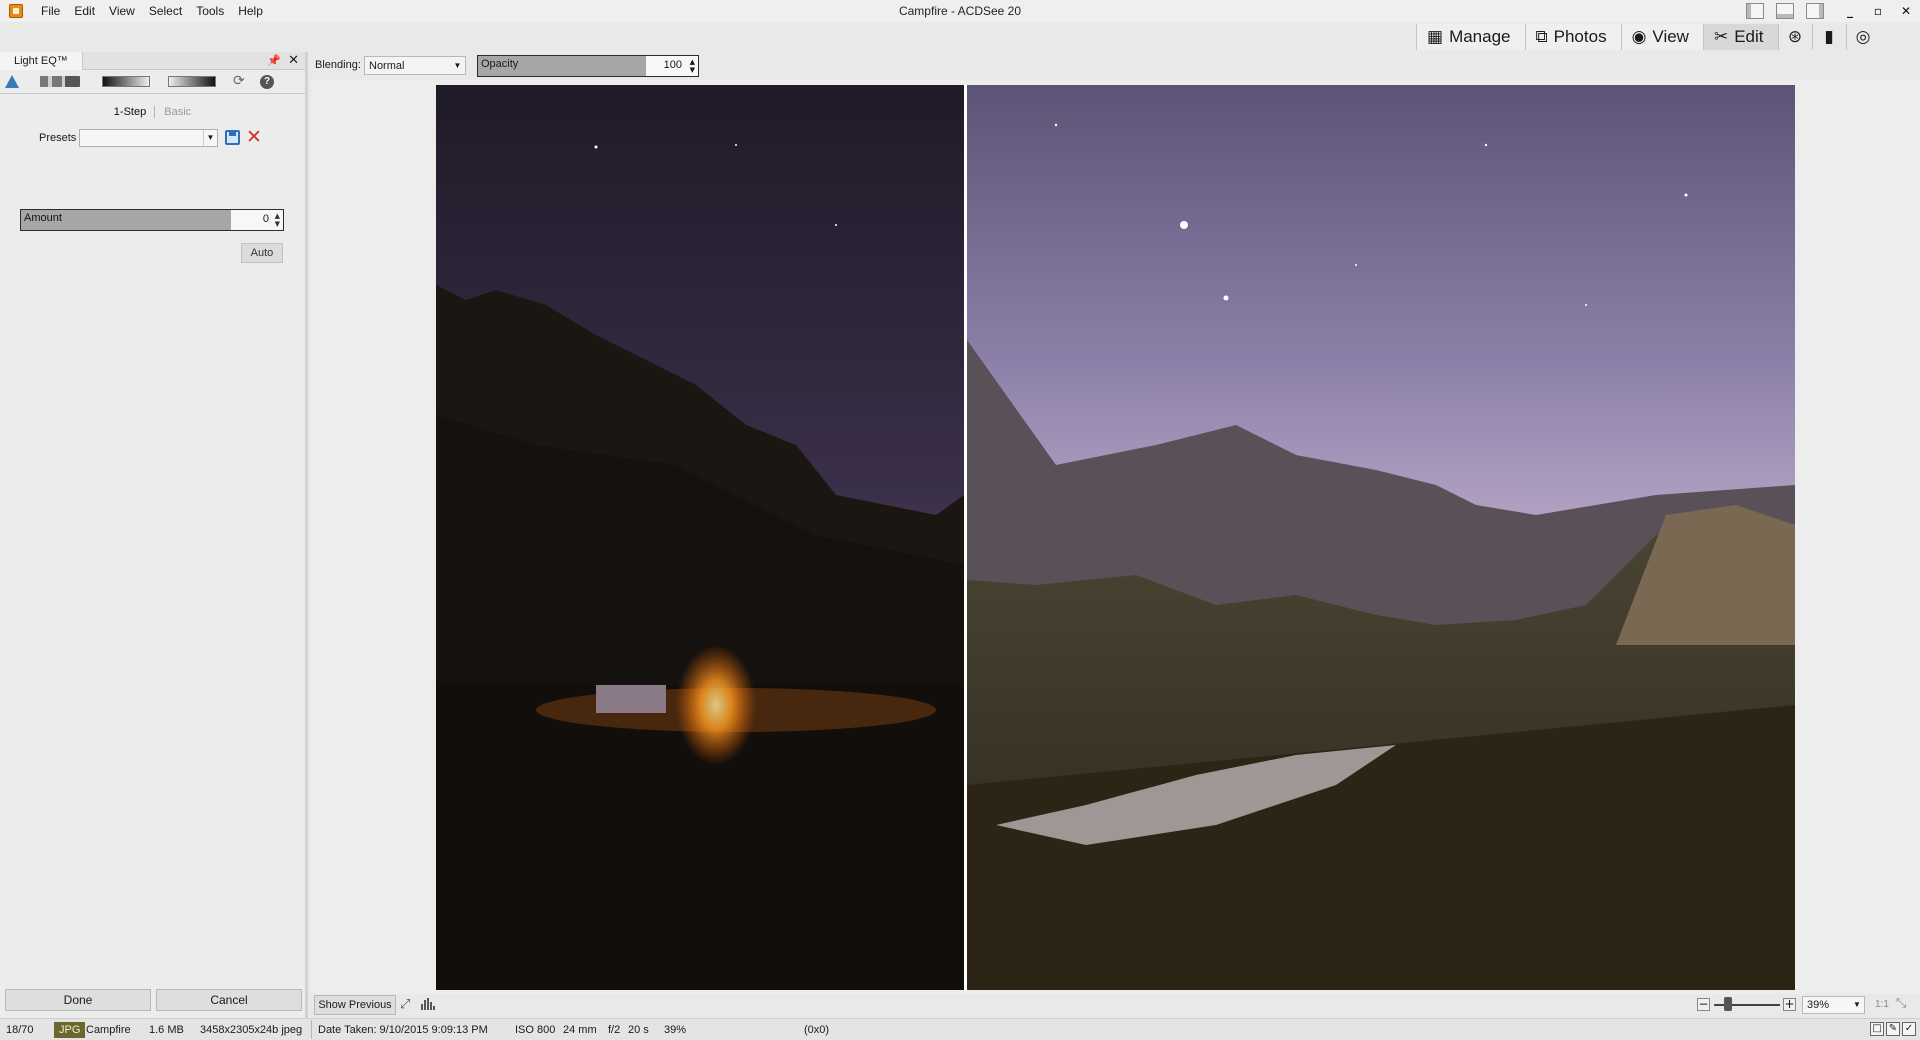 The width and height of the screenshot is (1920, 1040). What do you see at coordinates (403, 1030) in the screenshot?
I see `status-date-taken: Date Taken: 9/10/2015 9:09:13 PM` at bounding box center [403, 1030].